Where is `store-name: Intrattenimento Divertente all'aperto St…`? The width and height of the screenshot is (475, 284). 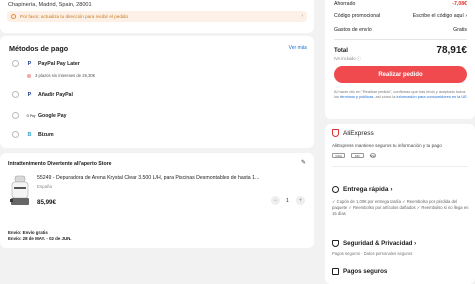 store-name: Intrattenimento Divertente all'aperto St… is located at coordinates (60, 164).